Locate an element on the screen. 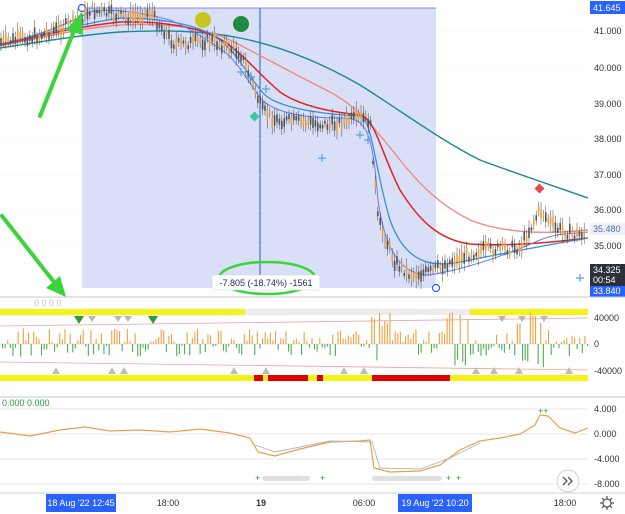 This screenshot has height=514, width=625. chart-settings-button is located at coordinates (607, 503).